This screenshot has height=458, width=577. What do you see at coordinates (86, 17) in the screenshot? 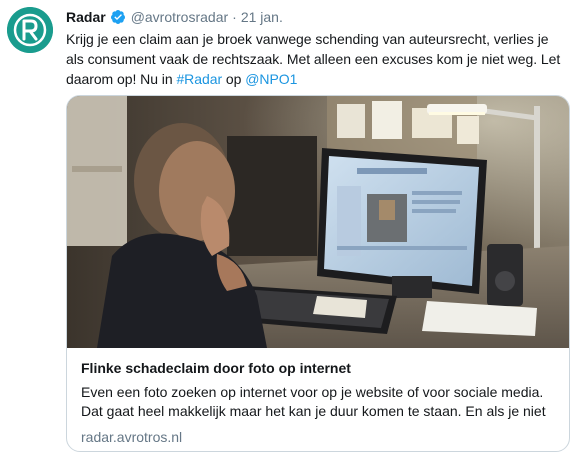
I see `author-name: Radar` at bounding box center [86, 17].